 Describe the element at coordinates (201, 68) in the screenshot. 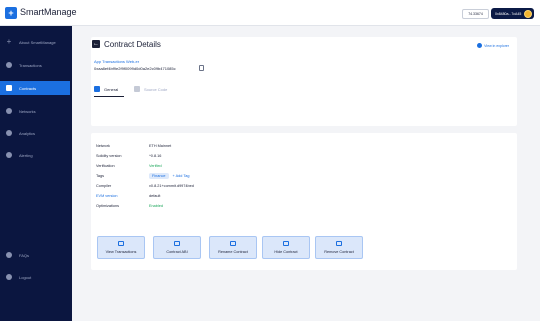

I see `copy-icon` at that location.